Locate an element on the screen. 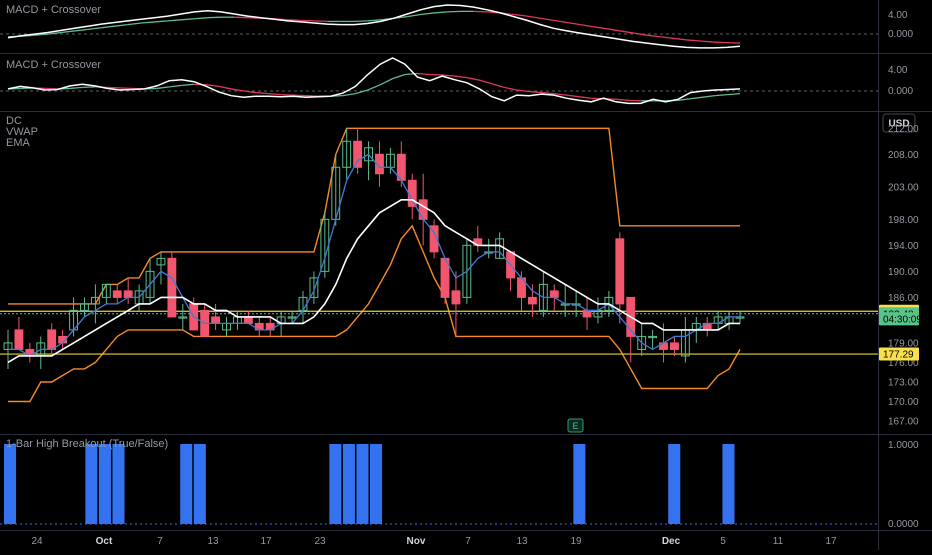  macd-pane-2-title: MACD + Crossover is located at coordinates (53, 65).